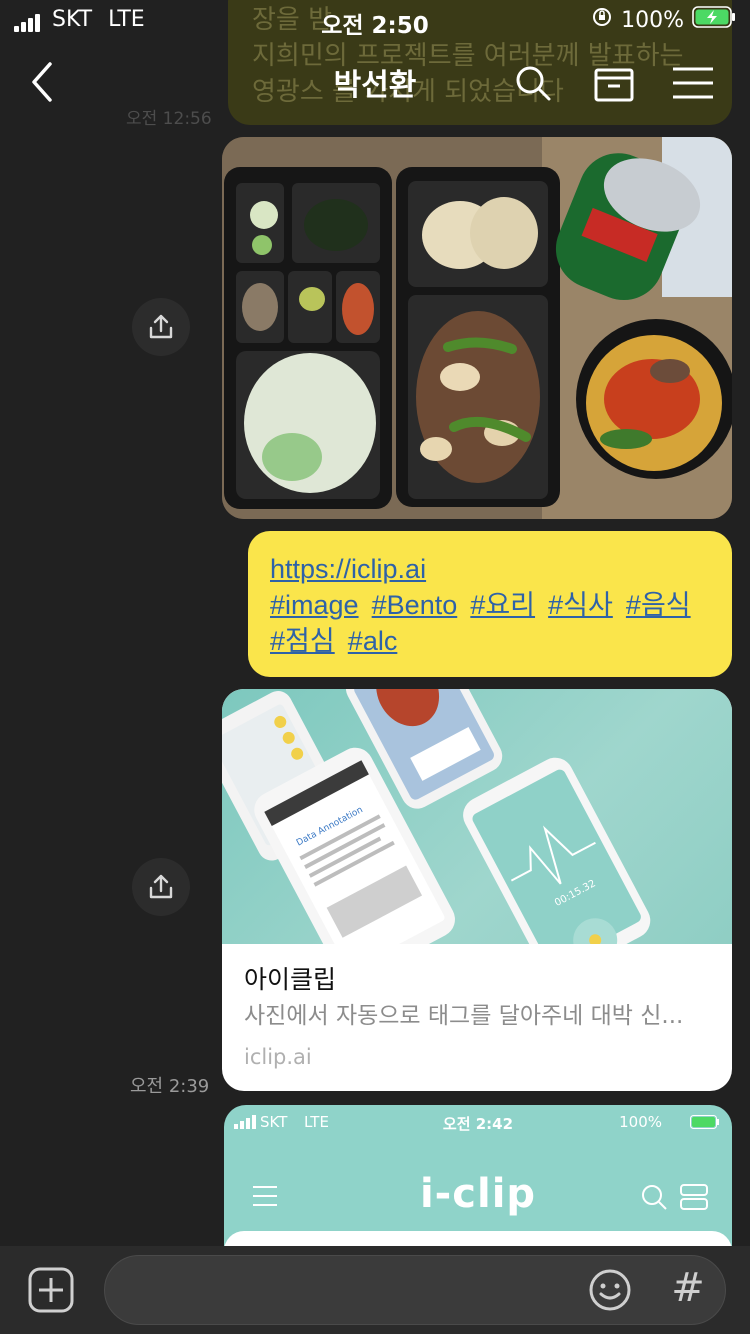  Describe the element at coordinates (652, 20) in the screenshot. I see `battery-percent: 100%` at that location.